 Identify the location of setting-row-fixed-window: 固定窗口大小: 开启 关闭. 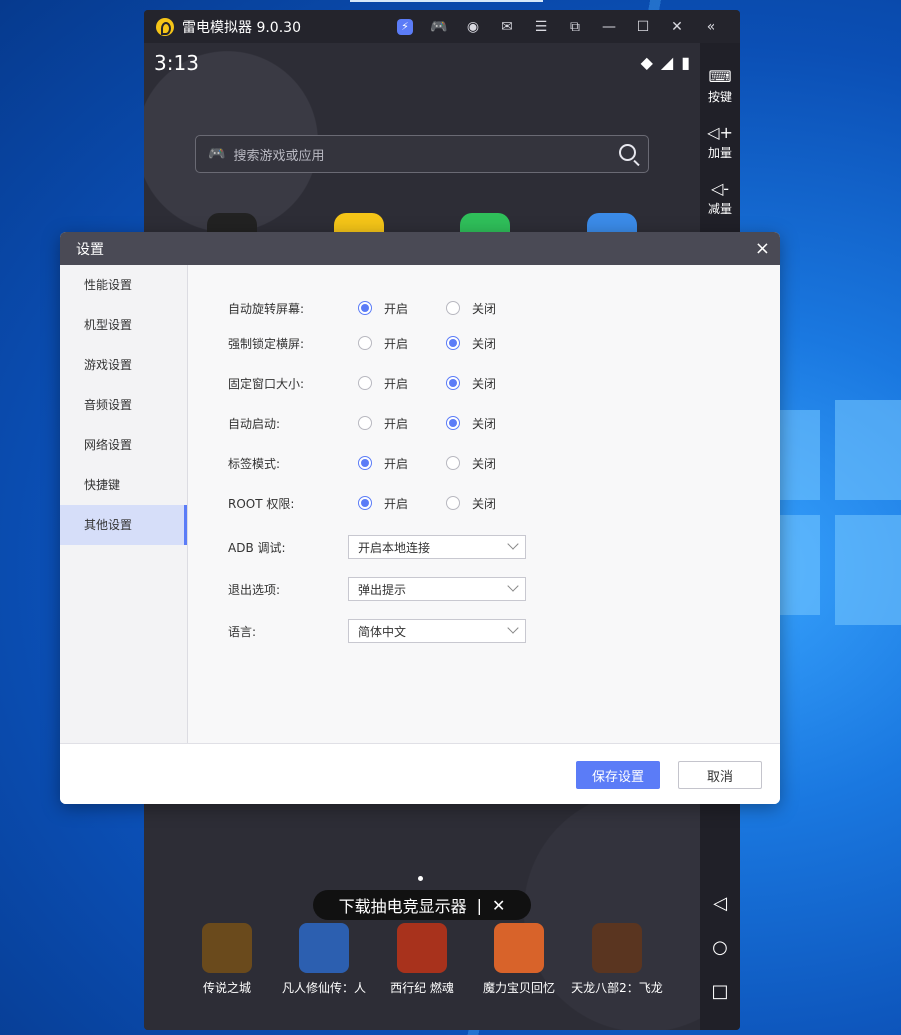
(381, 383).